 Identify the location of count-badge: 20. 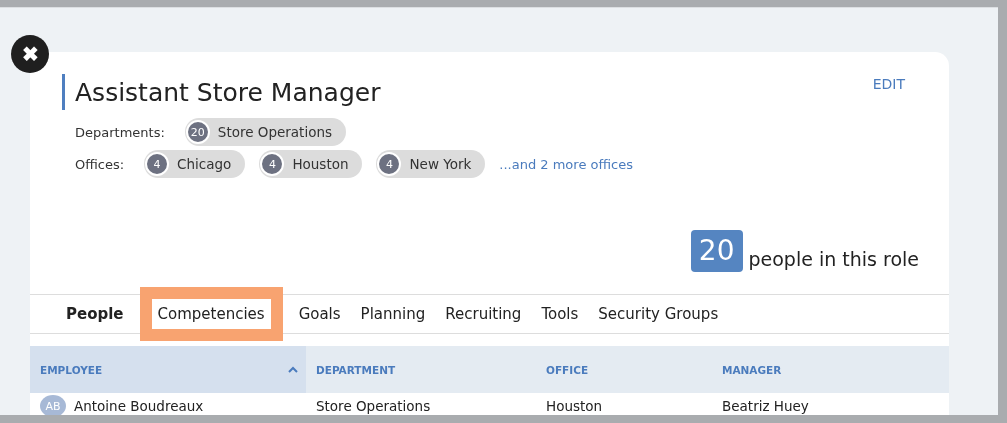
(197, 132).